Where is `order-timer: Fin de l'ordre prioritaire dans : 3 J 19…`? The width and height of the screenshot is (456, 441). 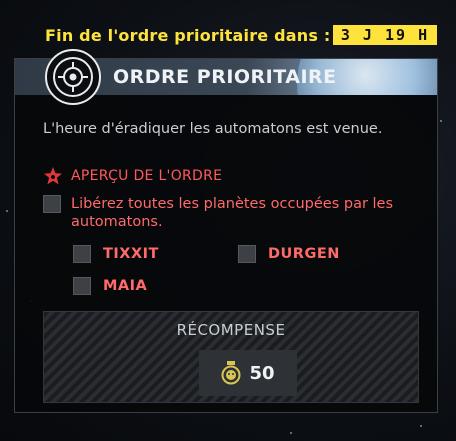
order-timer: Fin de l'ordre prioritaire dans : 3 J 19… is located at coordinates (228, 36).